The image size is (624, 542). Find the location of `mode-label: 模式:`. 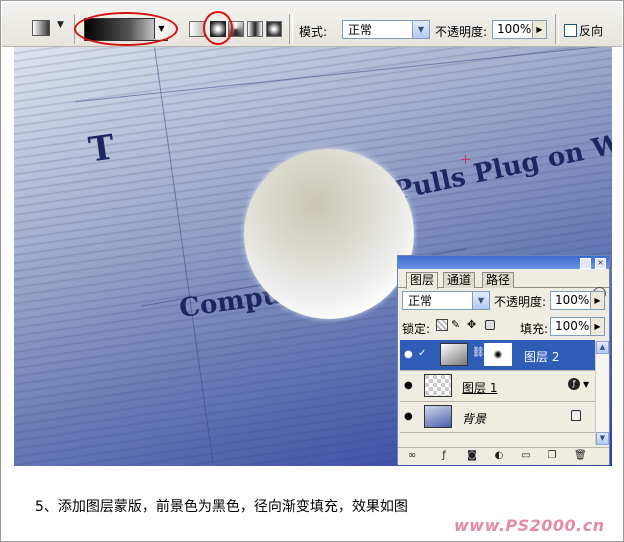

mode-label: 模式: is located at coordinates (313, 32).